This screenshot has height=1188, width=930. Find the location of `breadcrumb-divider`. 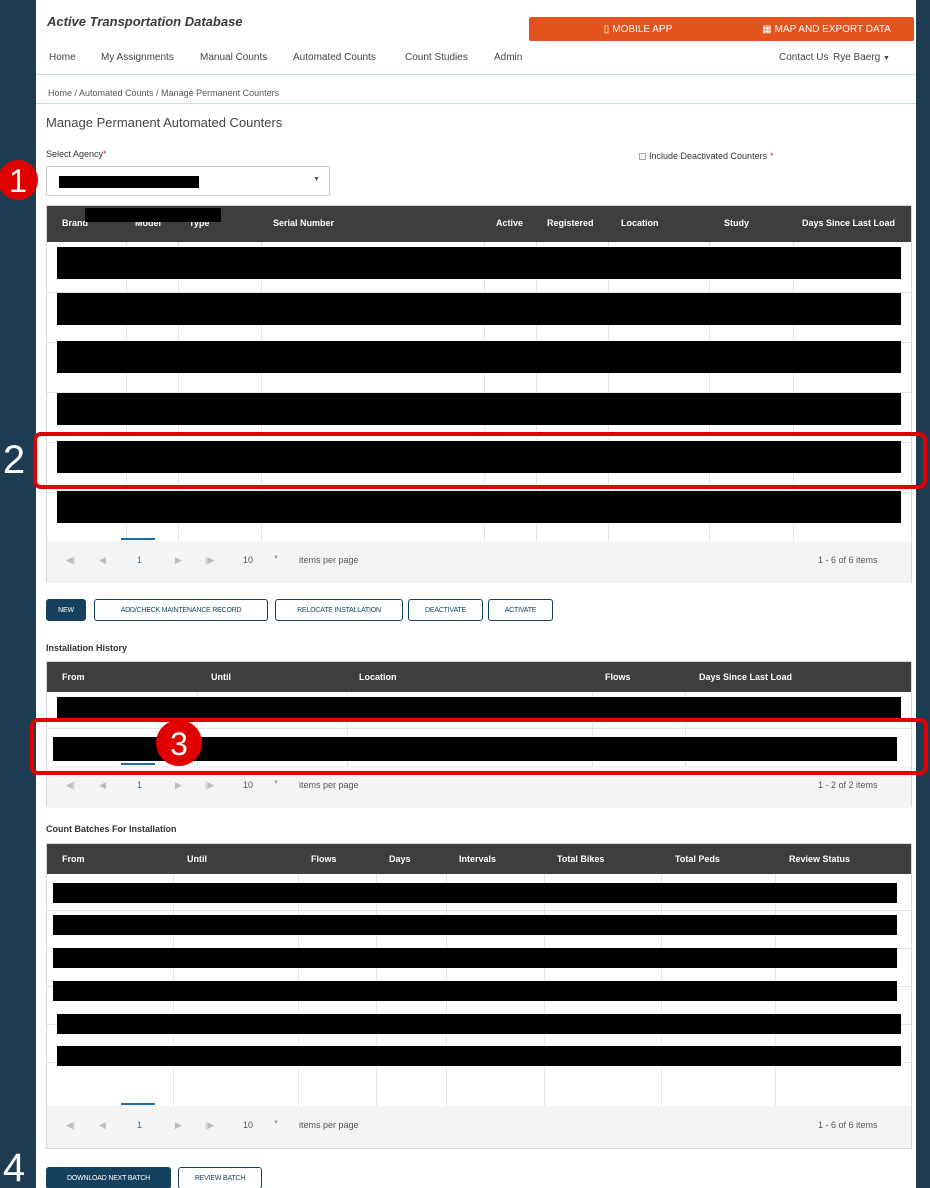

breadcrumb-divider is located at coordinates (476, 103).